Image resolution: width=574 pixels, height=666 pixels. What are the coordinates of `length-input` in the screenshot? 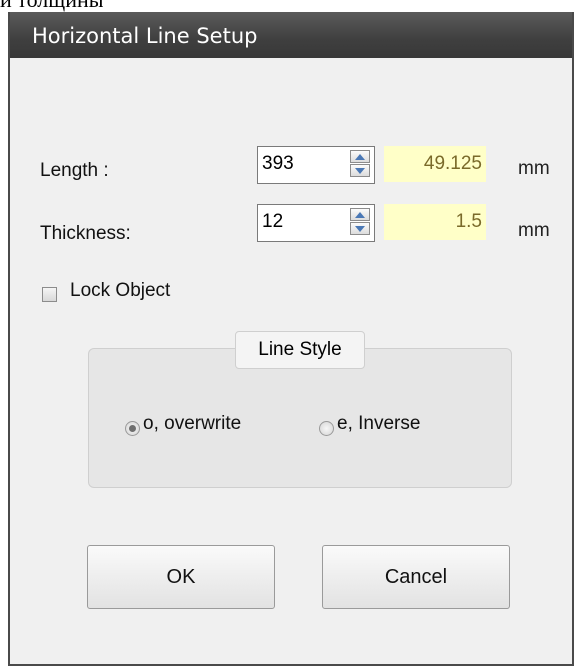 It's located at (302, 164).